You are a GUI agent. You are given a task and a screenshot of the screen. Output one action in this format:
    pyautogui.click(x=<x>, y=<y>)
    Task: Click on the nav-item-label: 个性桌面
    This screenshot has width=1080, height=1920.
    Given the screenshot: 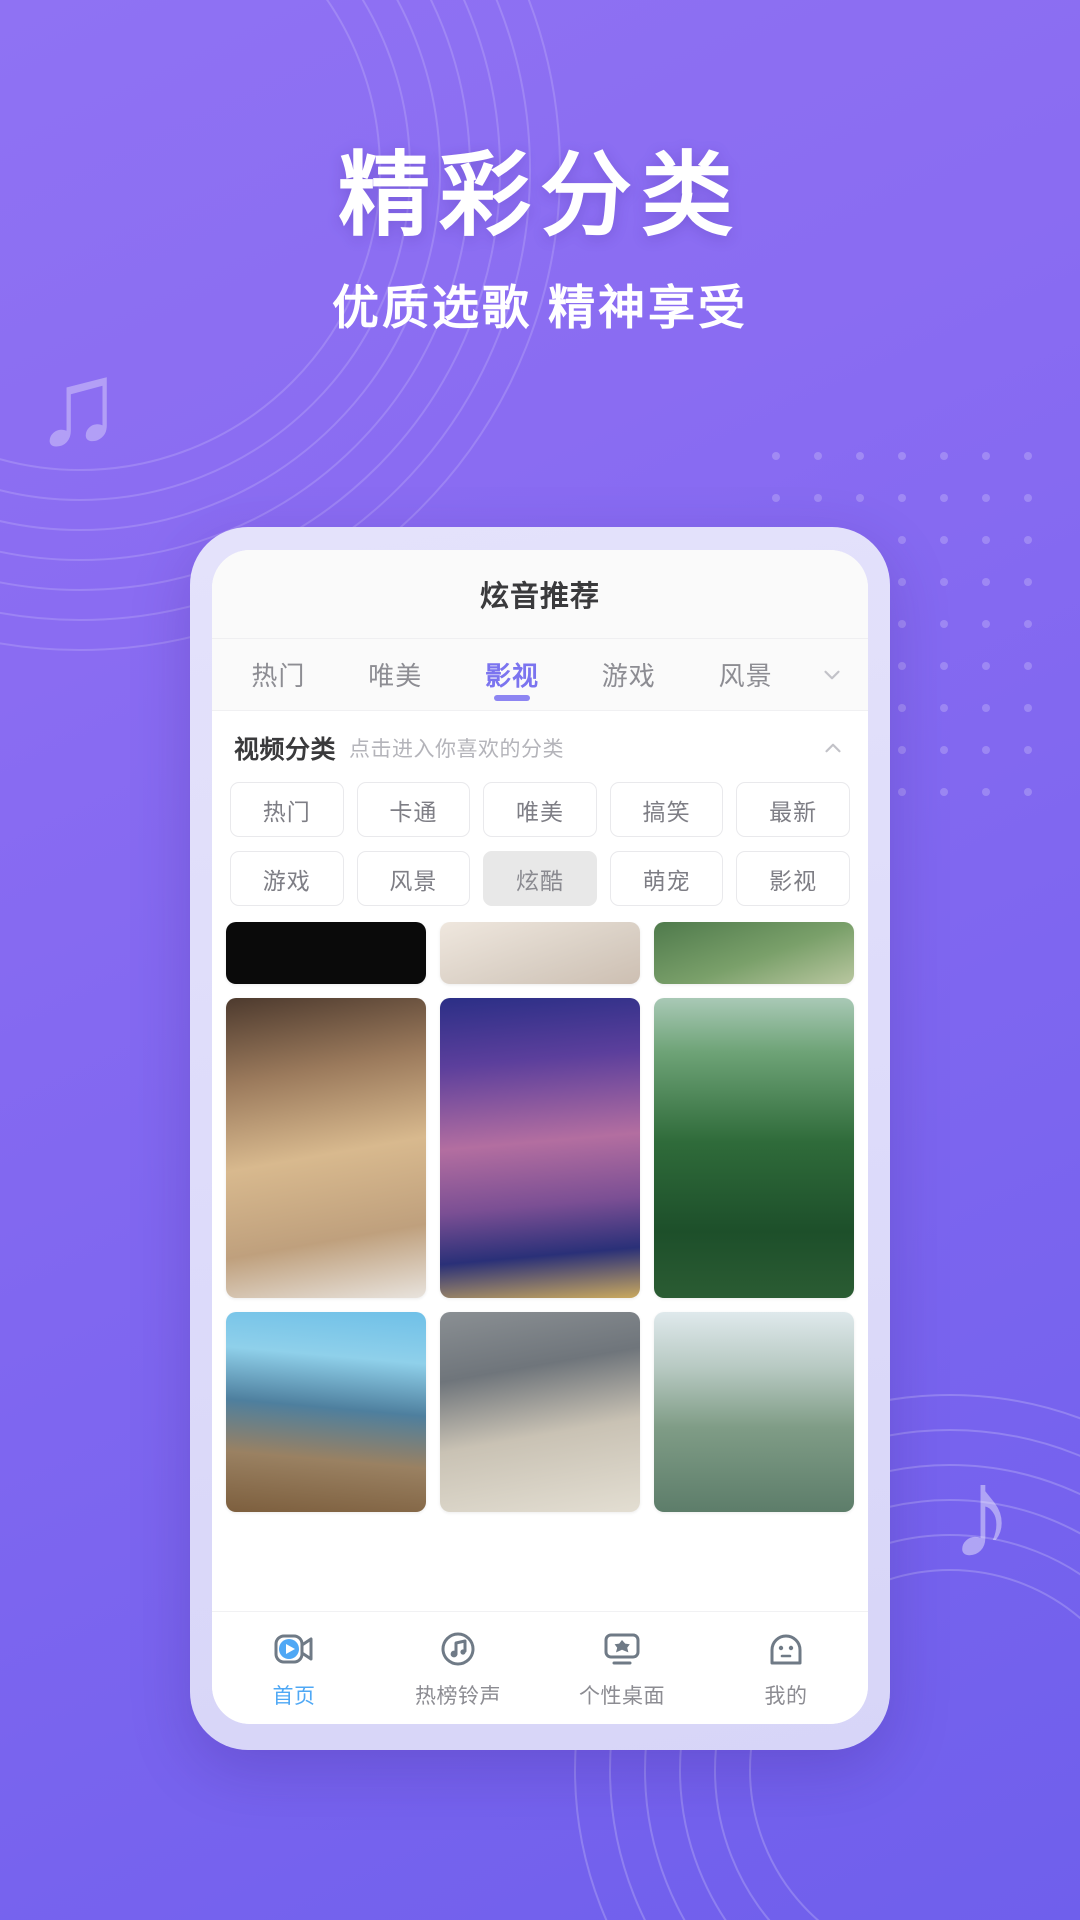 What is the action you would take?
    pyautogui.click(x=622, y=1696)
    